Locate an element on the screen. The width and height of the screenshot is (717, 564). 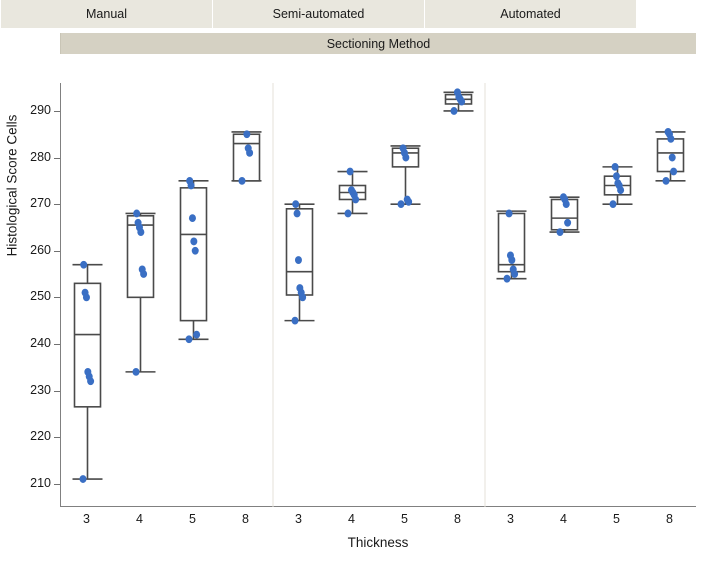
group-label-semi-automated: Semi-automated is located at coordinates (318, 14).